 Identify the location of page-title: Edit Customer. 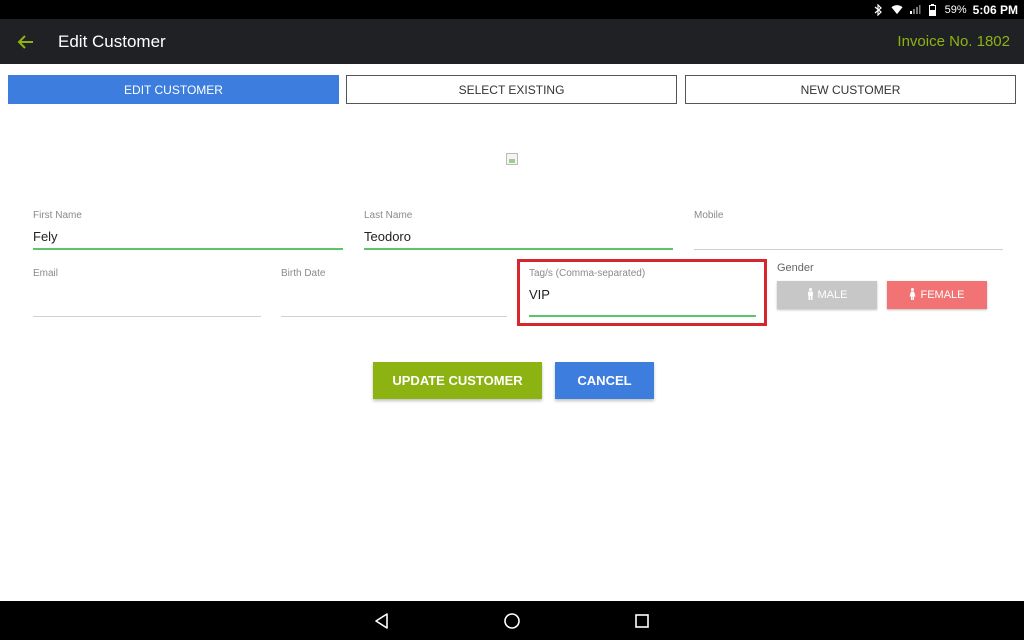
(112, 41).